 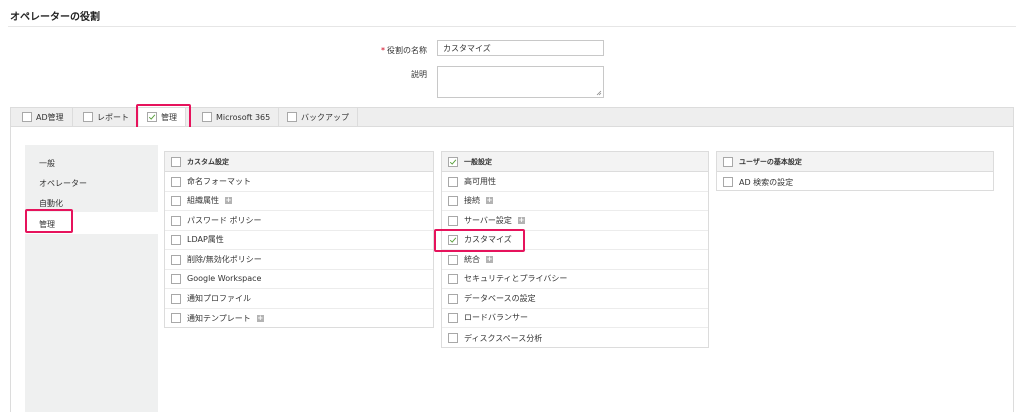 What do you see at coordinates (91, 278) in the screenshot?
I see `settings-sidebar: 一般 オペレーター 自動化 管理` at bounding box center [91, 278].